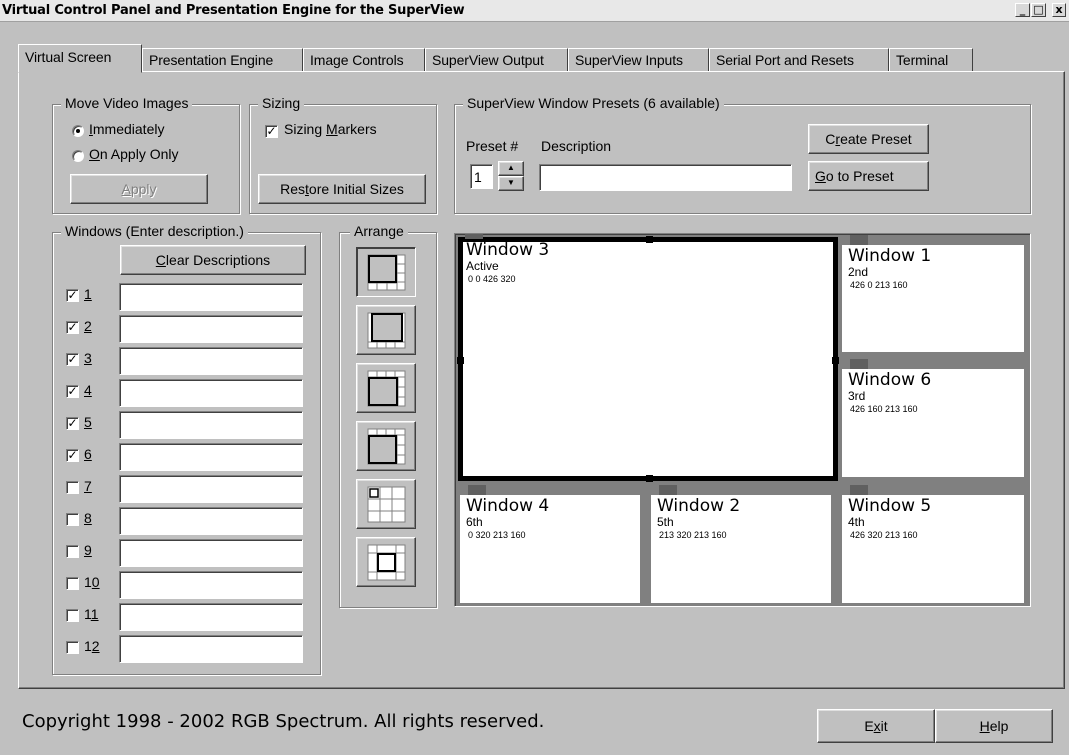 Image resolution: width=1069 pixels, height=755 pixels. Describe the element at coordinates (884, 535) in the screenshot. I see `window-geometry: 426 320 213 160` at that location.